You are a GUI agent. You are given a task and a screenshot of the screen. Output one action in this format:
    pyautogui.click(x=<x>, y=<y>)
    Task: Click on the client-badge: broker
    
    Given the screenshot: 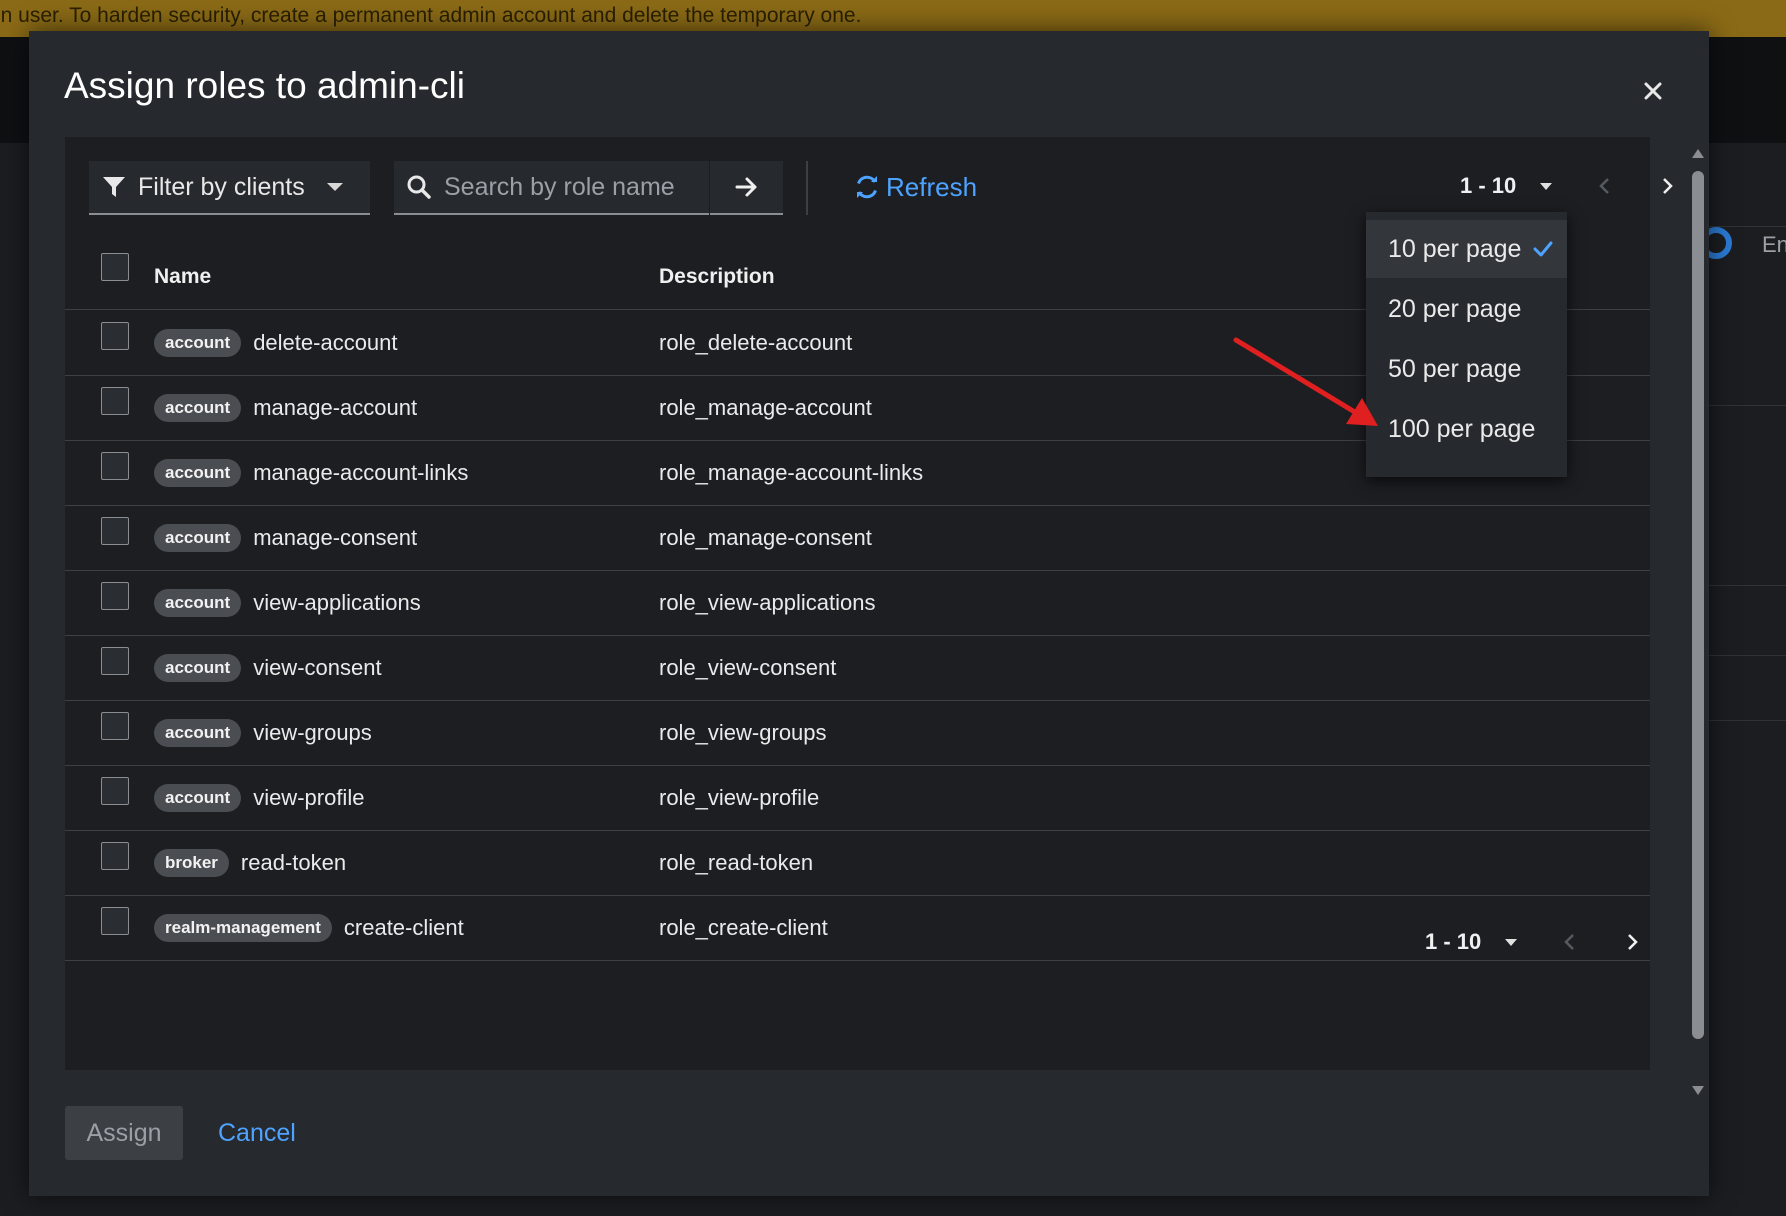 What is the action you would take?
    pyautogui.click(x=191, y=862)
    